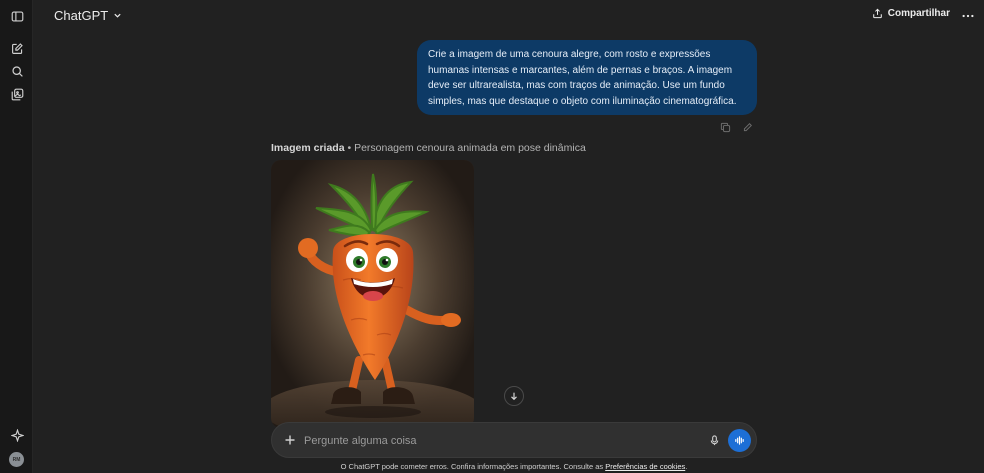 Image resolution: width=984 pixels, height=473 pixels. I want to click on prompt-input, so click(494, 440).